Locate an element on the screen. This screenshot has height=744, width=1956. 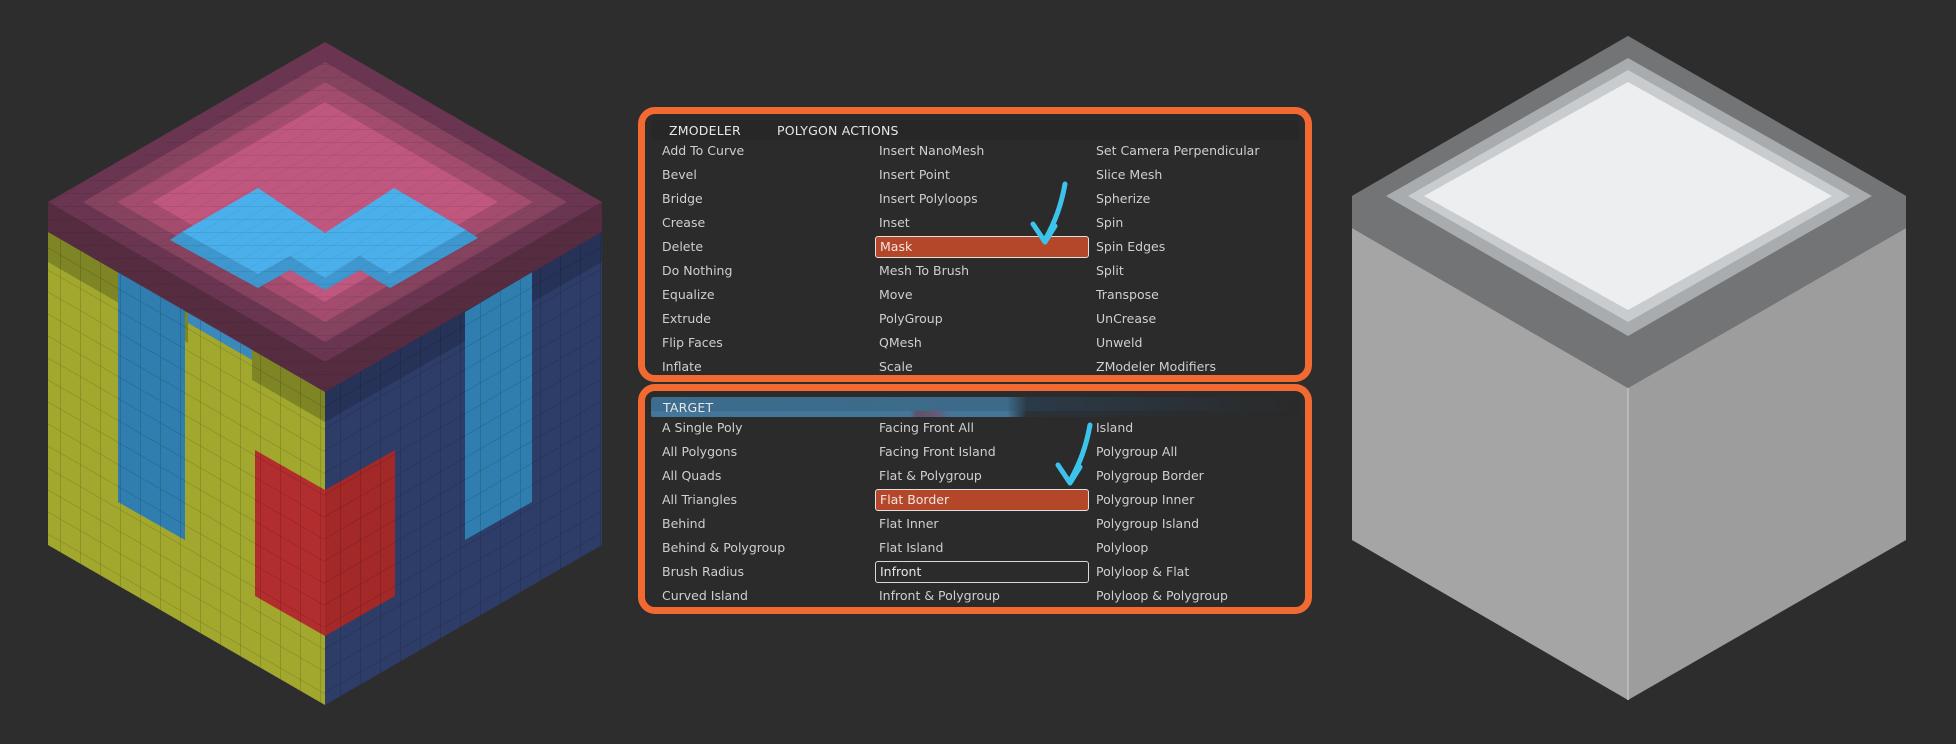
target-infront-outlined: Infront is located at coordinates (982, 572).